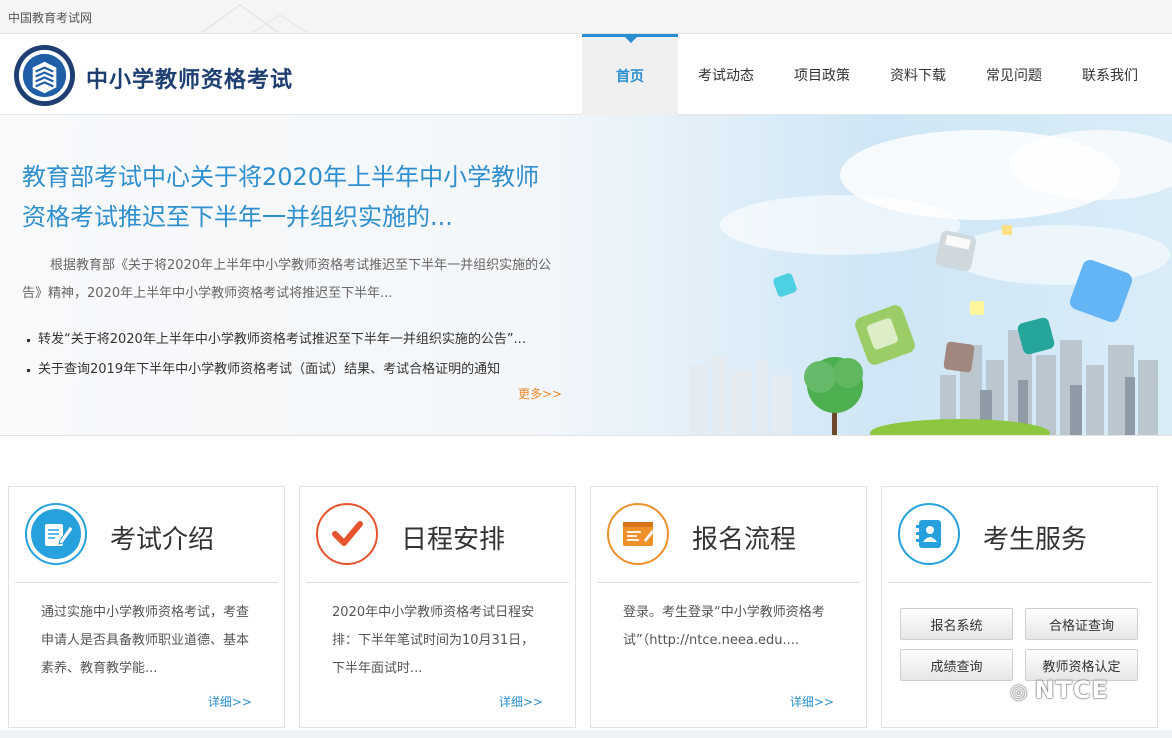 The height and width of the screenshot is (738, 1172). What do you see at coordinates (956, 624) in the screenshot?
I see `registration-system-button: 报名系统` at bounding box center [956, 624].